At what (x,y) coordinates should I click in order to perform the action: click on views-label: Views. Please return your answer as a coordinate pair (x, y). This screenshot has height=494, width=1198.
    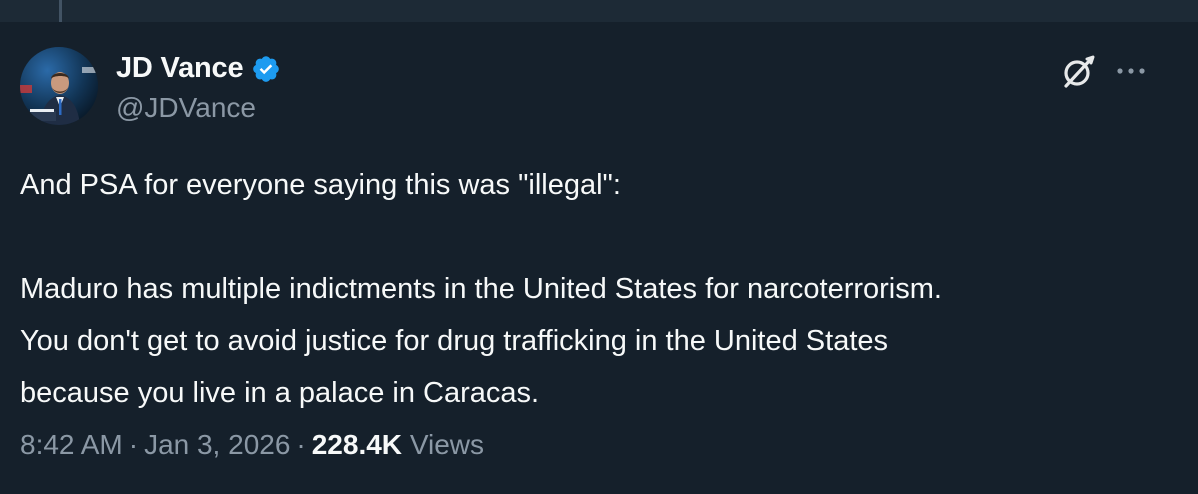
    Looking at the image, I should click on (446, 444).